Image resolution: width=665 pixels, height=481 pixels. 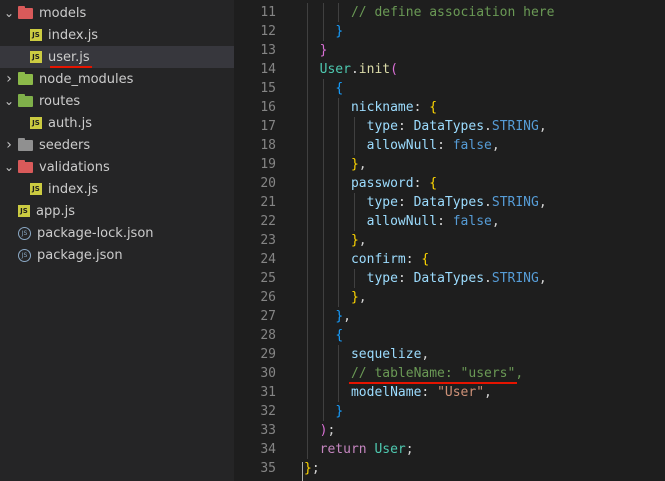 I want to click on code-line: User.init(, so click(x=359, y=69).